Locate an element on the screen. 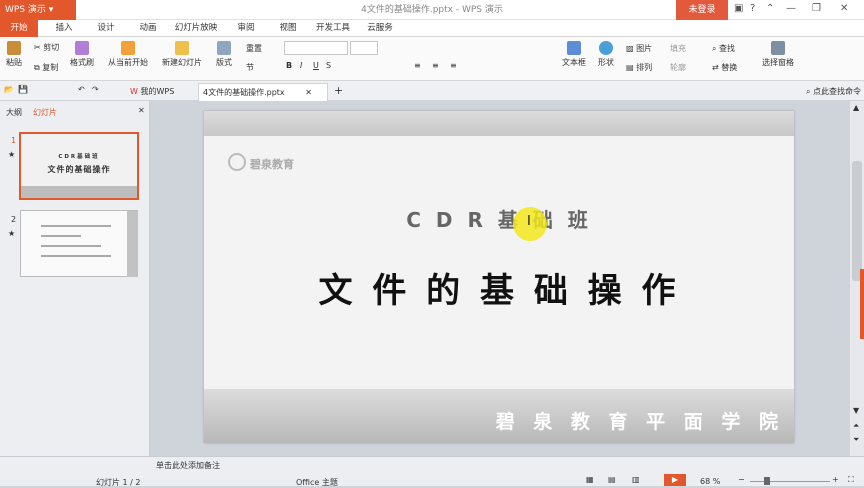  slide-title: 文 件 的 基 础 操 作 is located at coordinates (499, 287).